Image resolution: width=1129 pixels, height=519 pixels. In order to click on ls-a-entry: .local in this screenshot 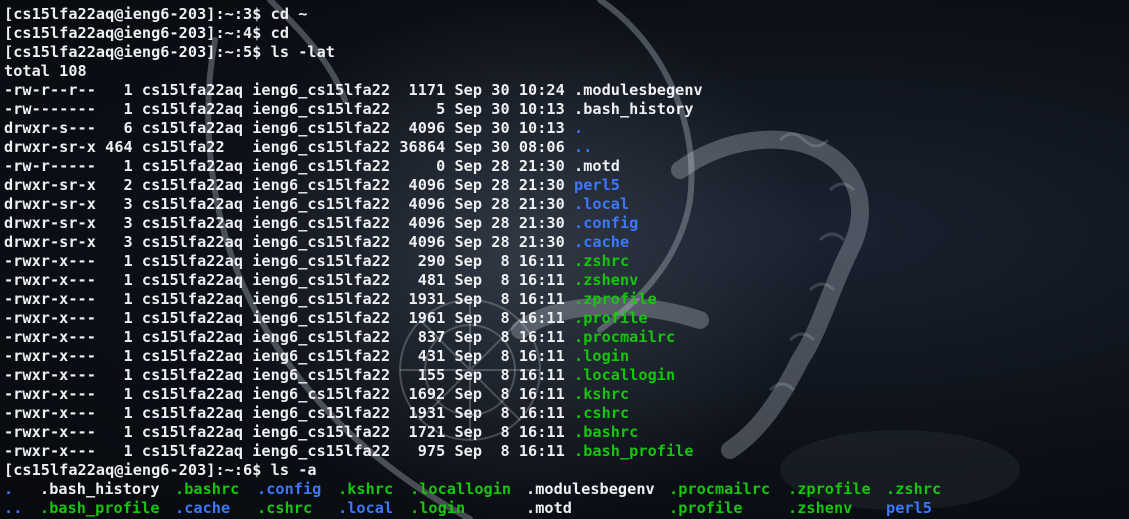, I will do `click(366, 508)`.